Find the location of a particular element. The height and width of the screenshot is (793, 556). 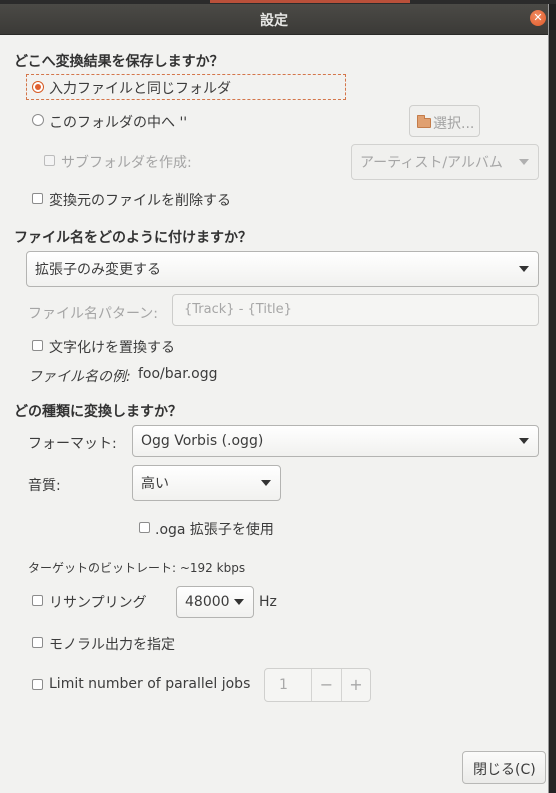

output-location-heading: どこへ変換結果を保存しますか？ is located at coordinates (119, 62).